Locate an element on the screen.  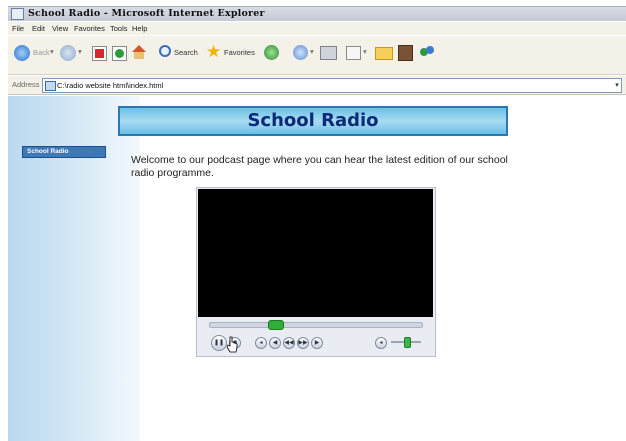
address-url: C:\radio website html\index.html is located at coordinates (110, 85).